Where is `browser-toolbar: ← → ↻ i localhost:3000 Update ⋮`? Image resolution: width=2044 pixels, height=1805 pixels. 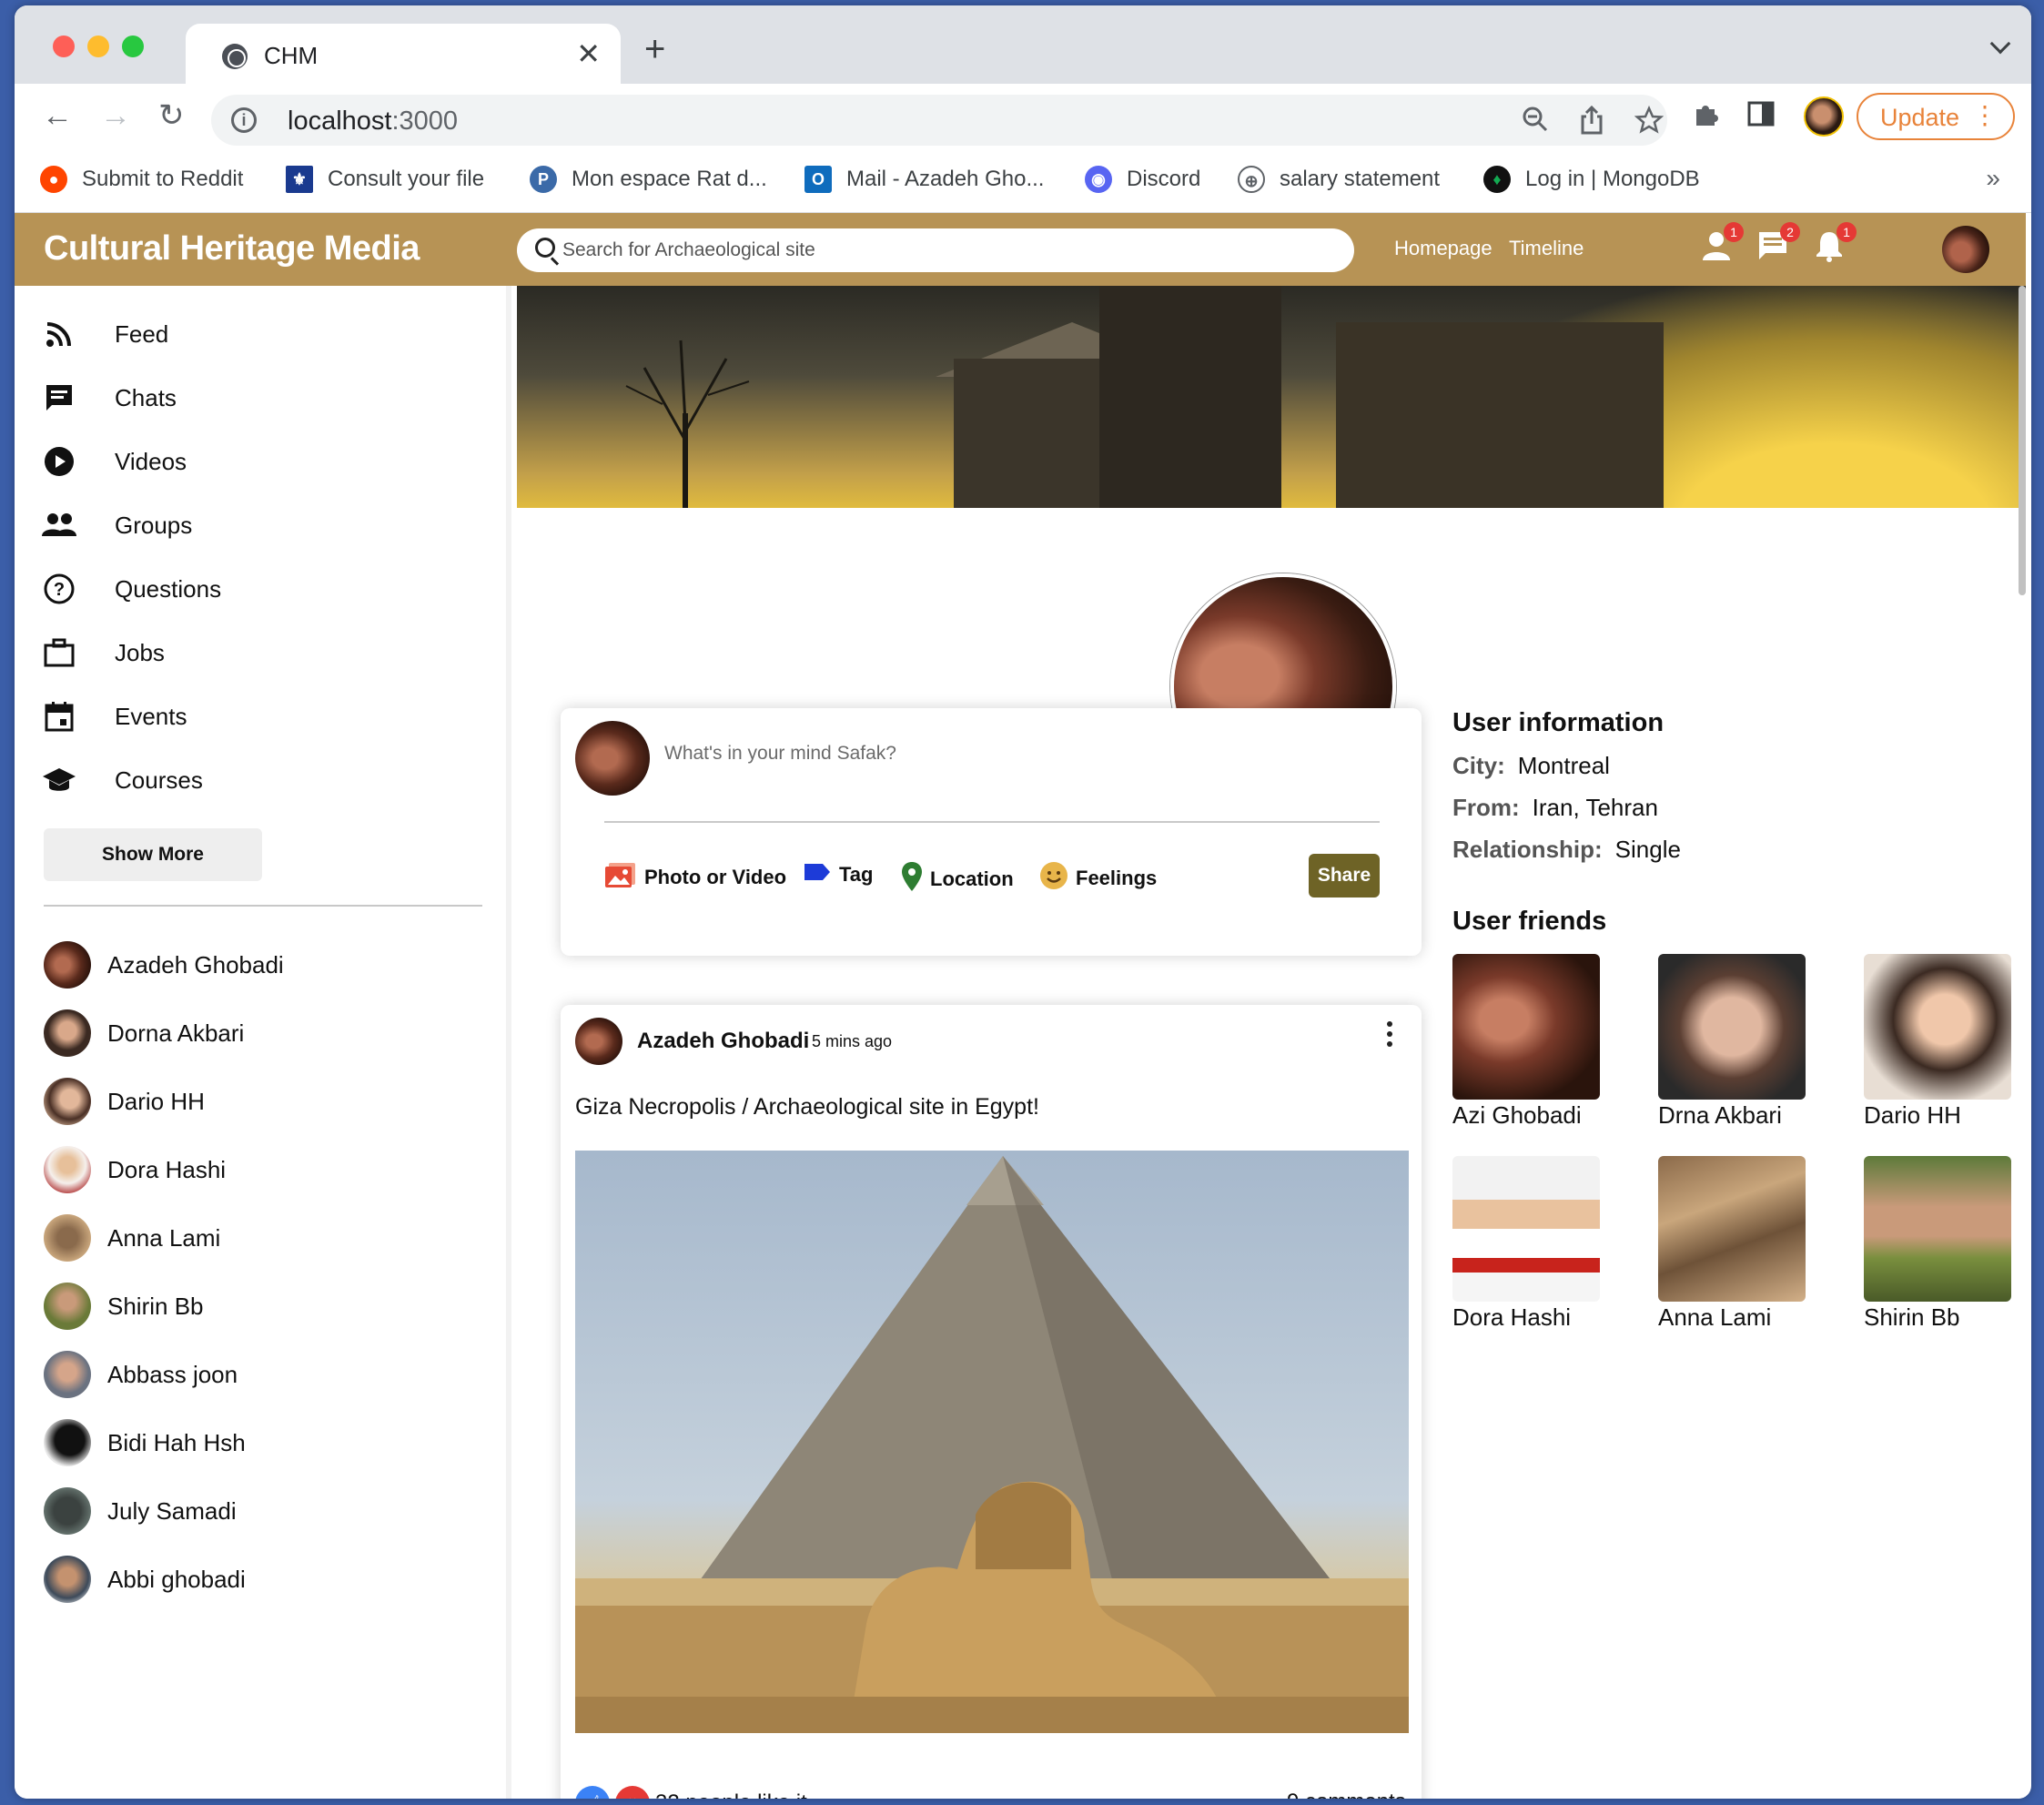
browser-toolbar: ← → ↻ i localhost:3000 Update ⋮ is located at coordinates (1023, 116).